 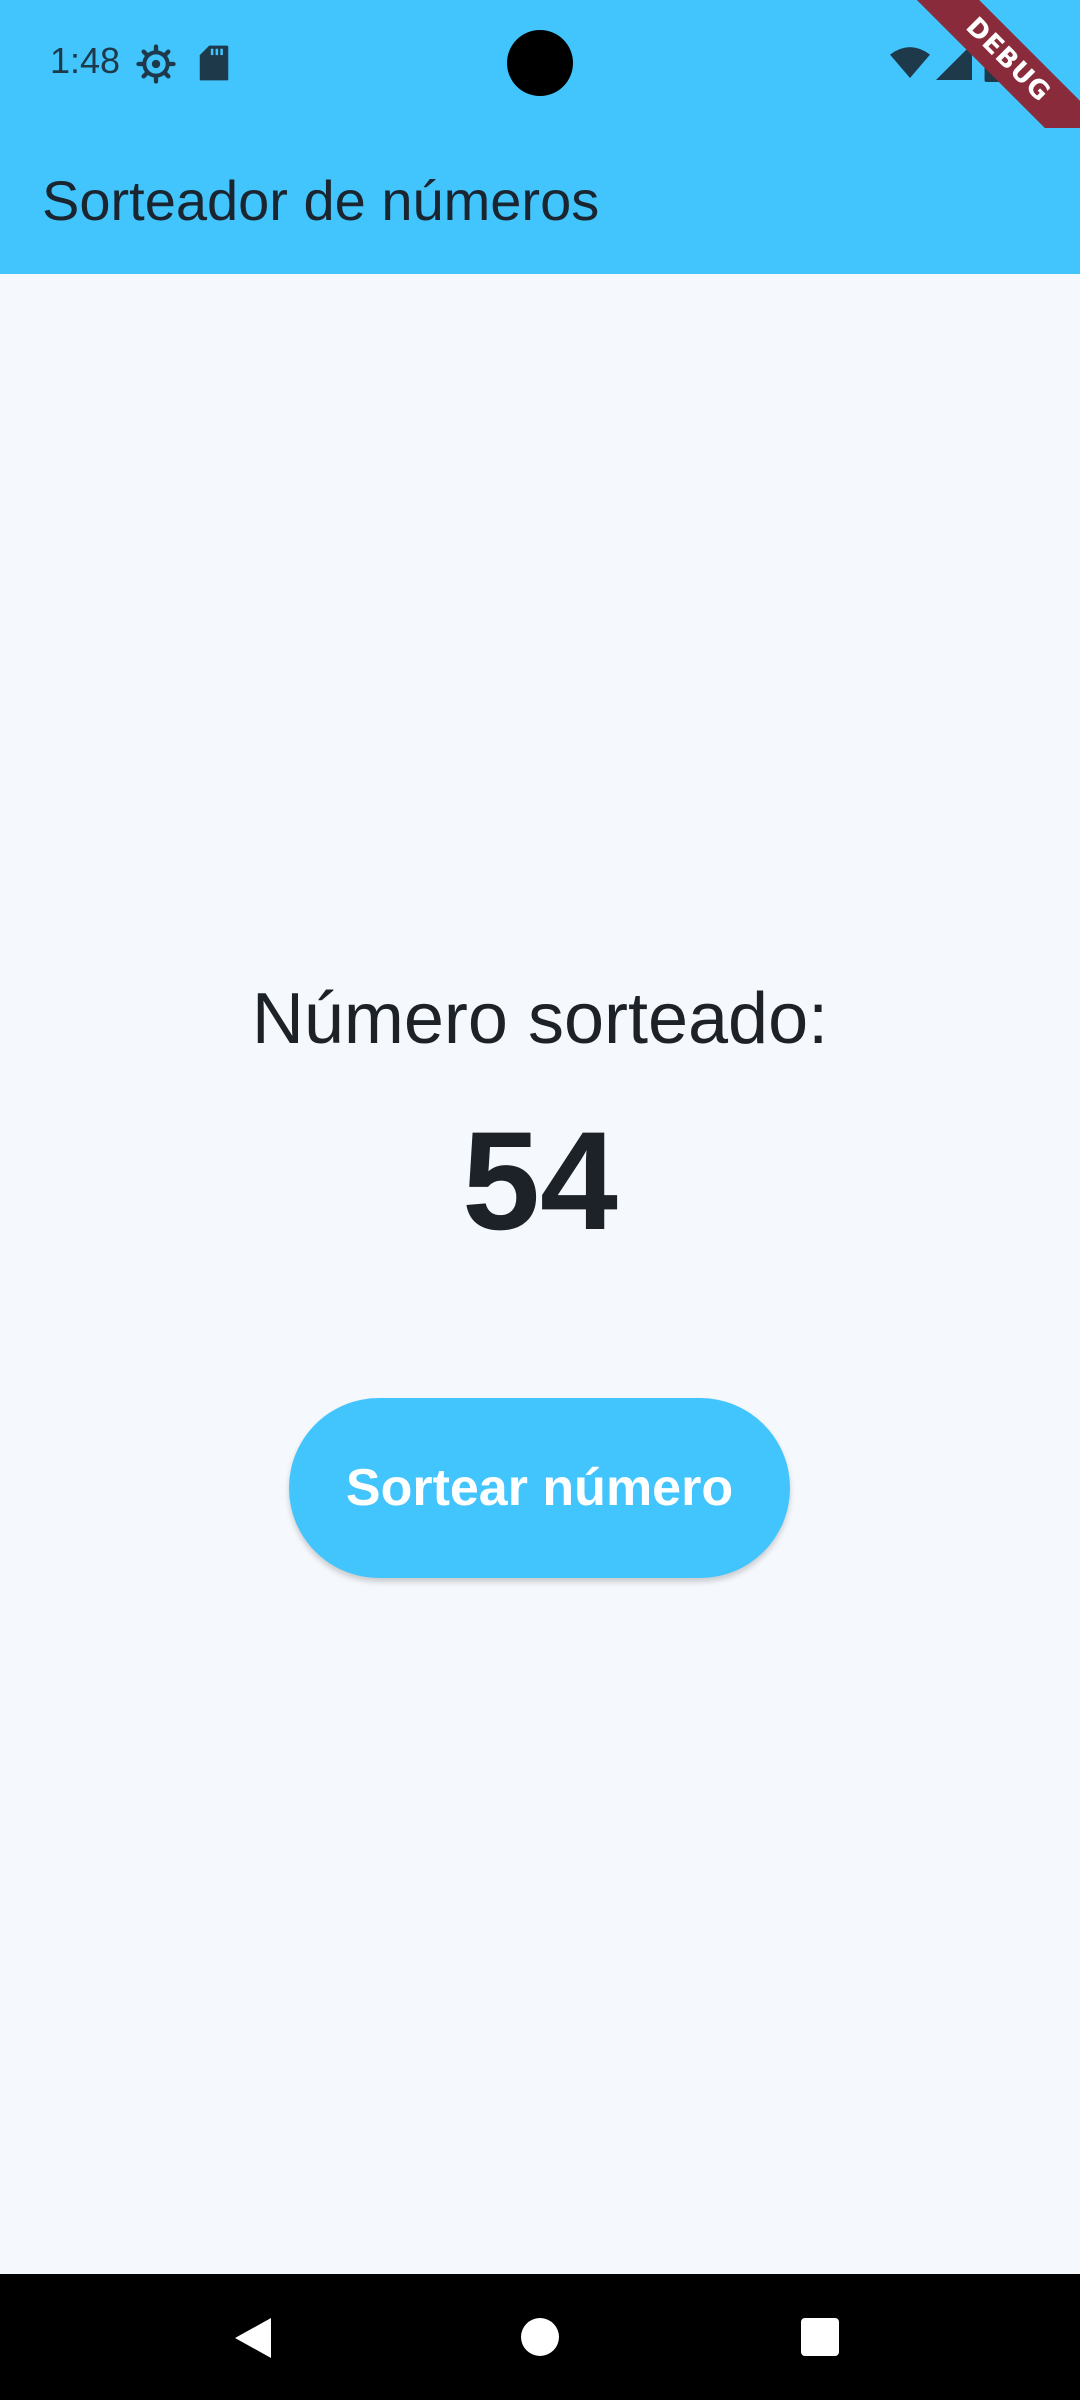 I want to click on sd-card-icon, so click(x=214, y=65).